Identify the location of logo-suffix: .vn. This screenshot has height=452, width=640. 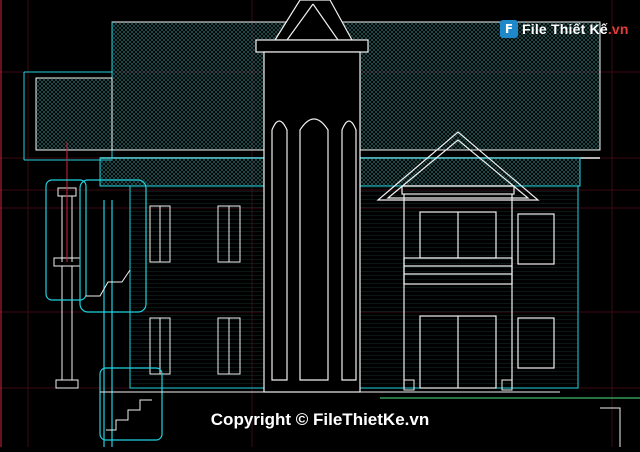
(618, 29).